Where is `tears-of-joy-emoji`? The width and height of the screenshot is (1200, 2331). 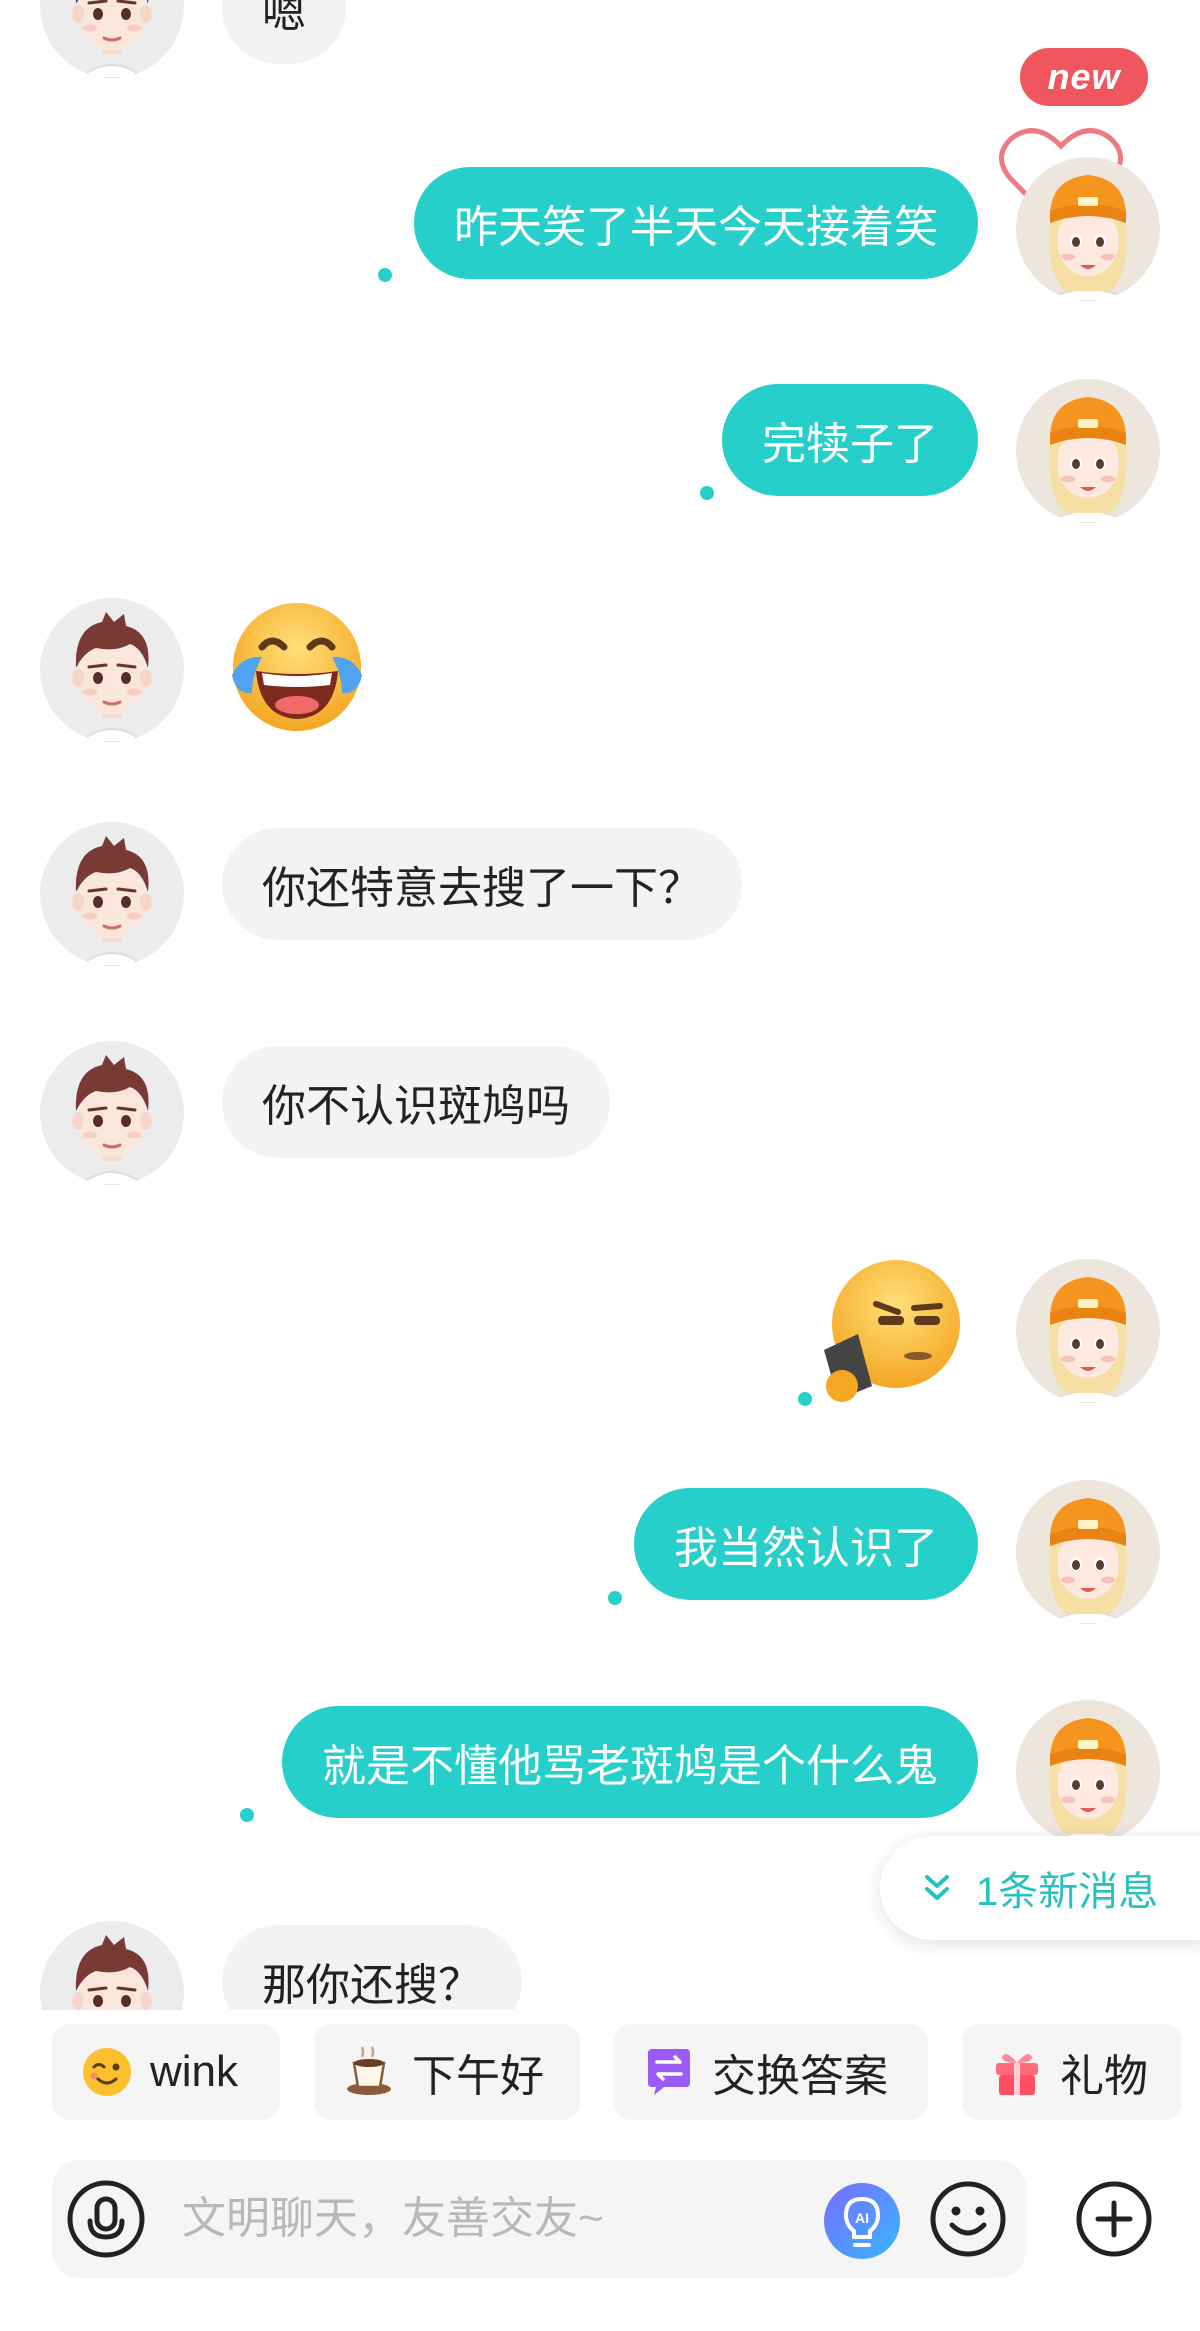 tears-of-joy-emoji is located at coordinates (297, 670).